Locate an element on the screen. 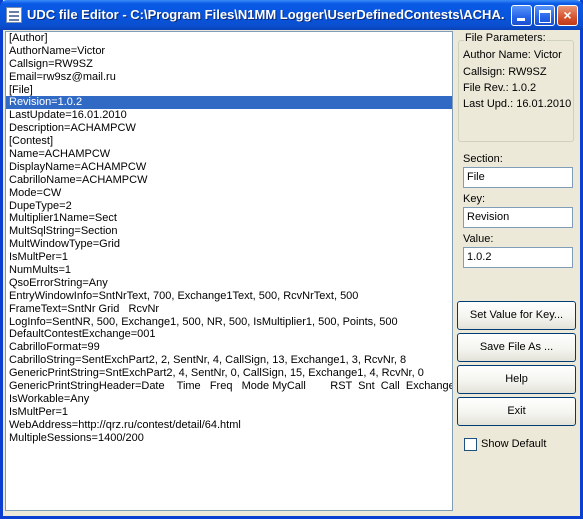 This screenshot has width=583, height=519. close-icon: × is located at coordinates (567, 15).